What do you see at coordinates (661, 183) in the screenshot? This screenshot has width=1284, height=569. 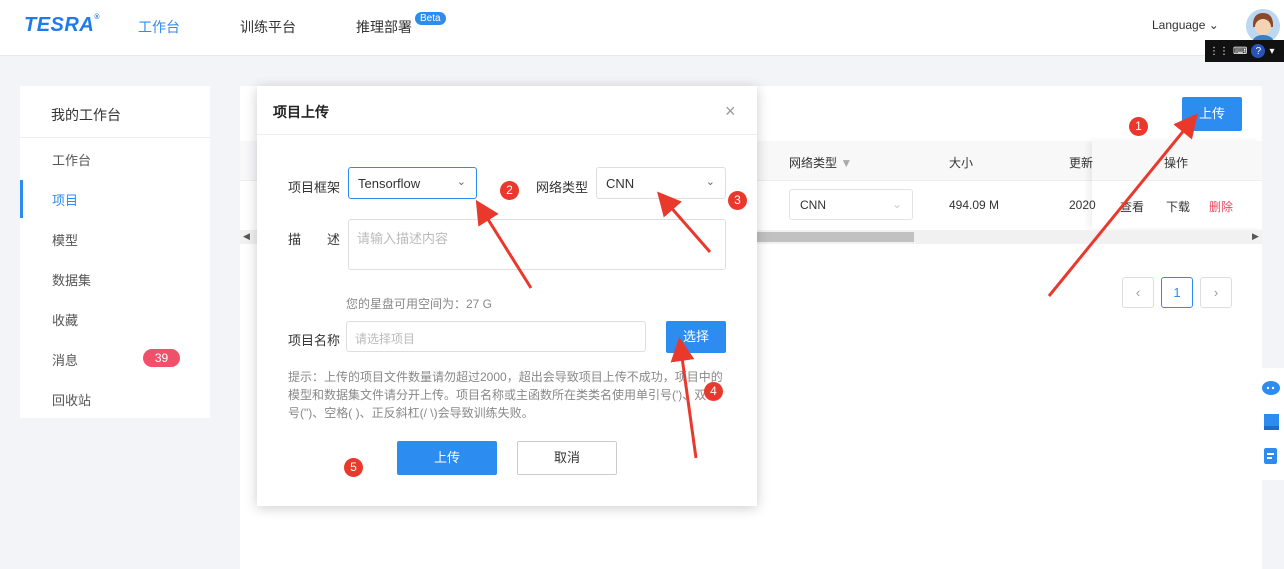 I see `network-type-select: CNN ⌄` at bounding box center [661, 183].